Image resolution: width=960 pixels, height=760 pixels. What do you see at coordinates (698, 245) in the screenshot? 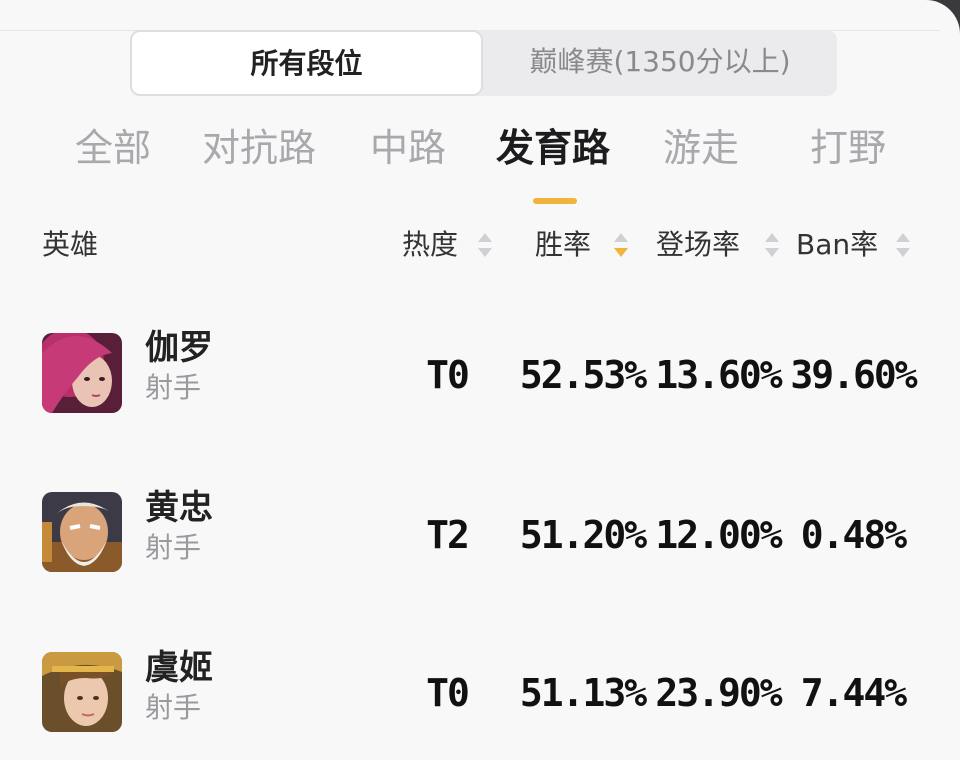
I see `header-appearance-rate: 登场率` at bounding box center [698, 245].